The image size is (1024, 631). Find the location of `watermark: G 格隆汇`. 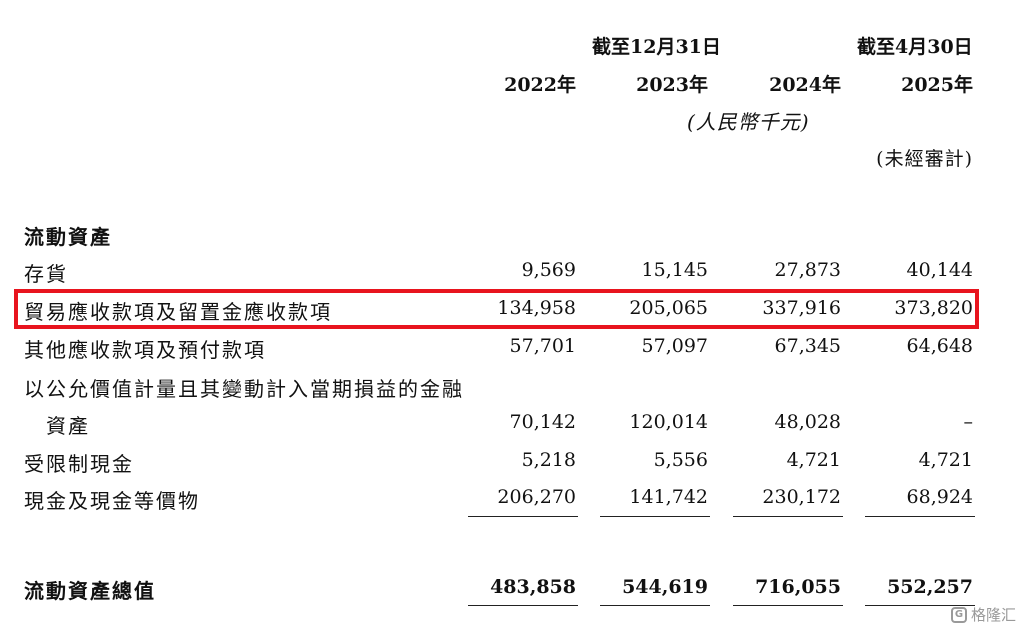

watermark: G 格隆汇 is located at coordinates (983, 614).